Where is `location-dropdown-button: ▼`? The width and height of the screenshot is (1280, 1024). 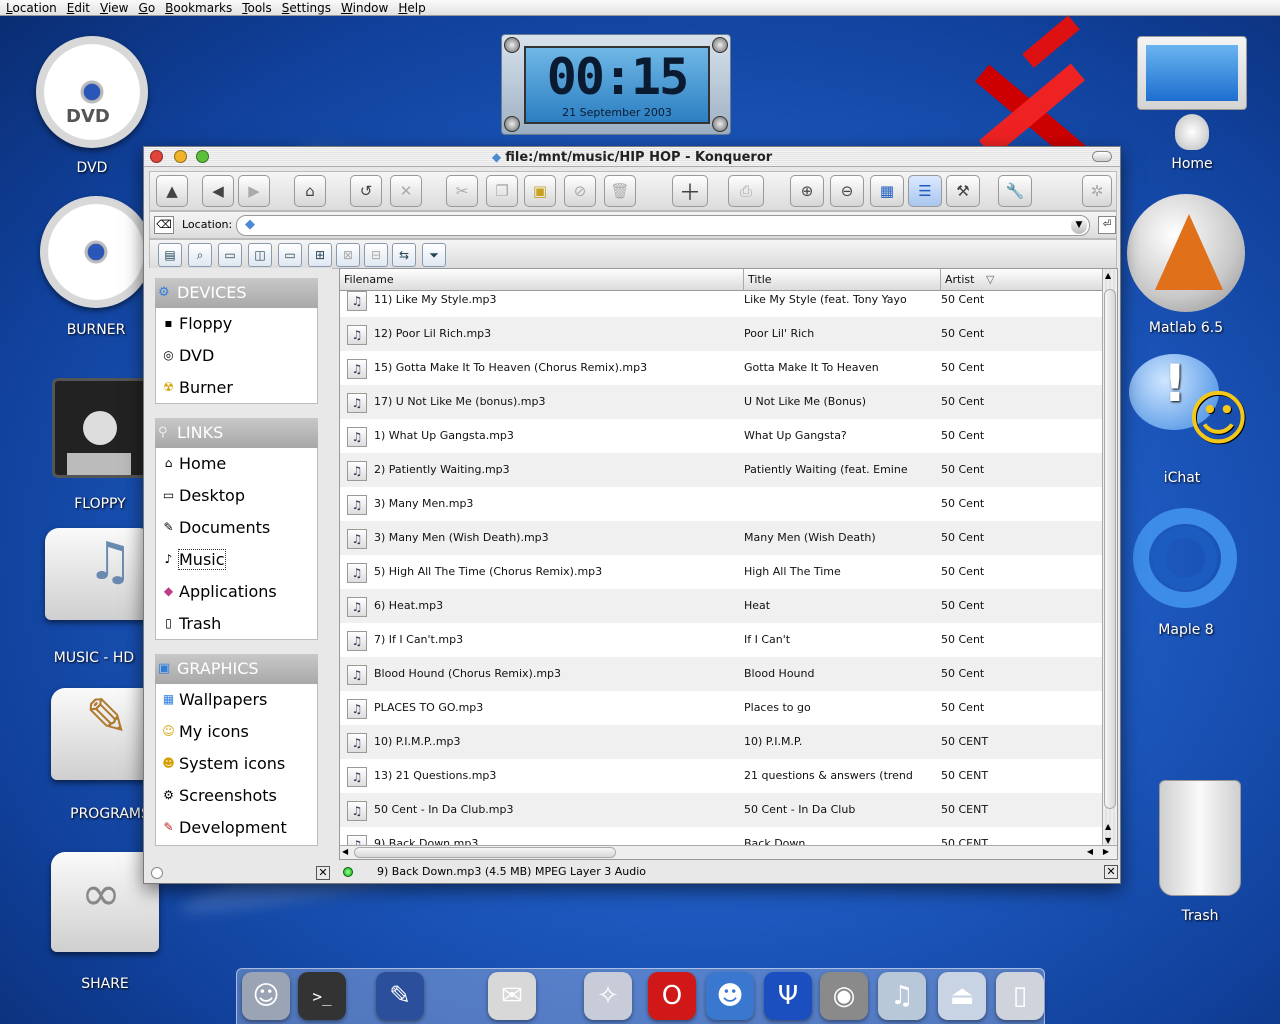 location-dropdown-button: ▼ is located at coordinates (1079, 225).